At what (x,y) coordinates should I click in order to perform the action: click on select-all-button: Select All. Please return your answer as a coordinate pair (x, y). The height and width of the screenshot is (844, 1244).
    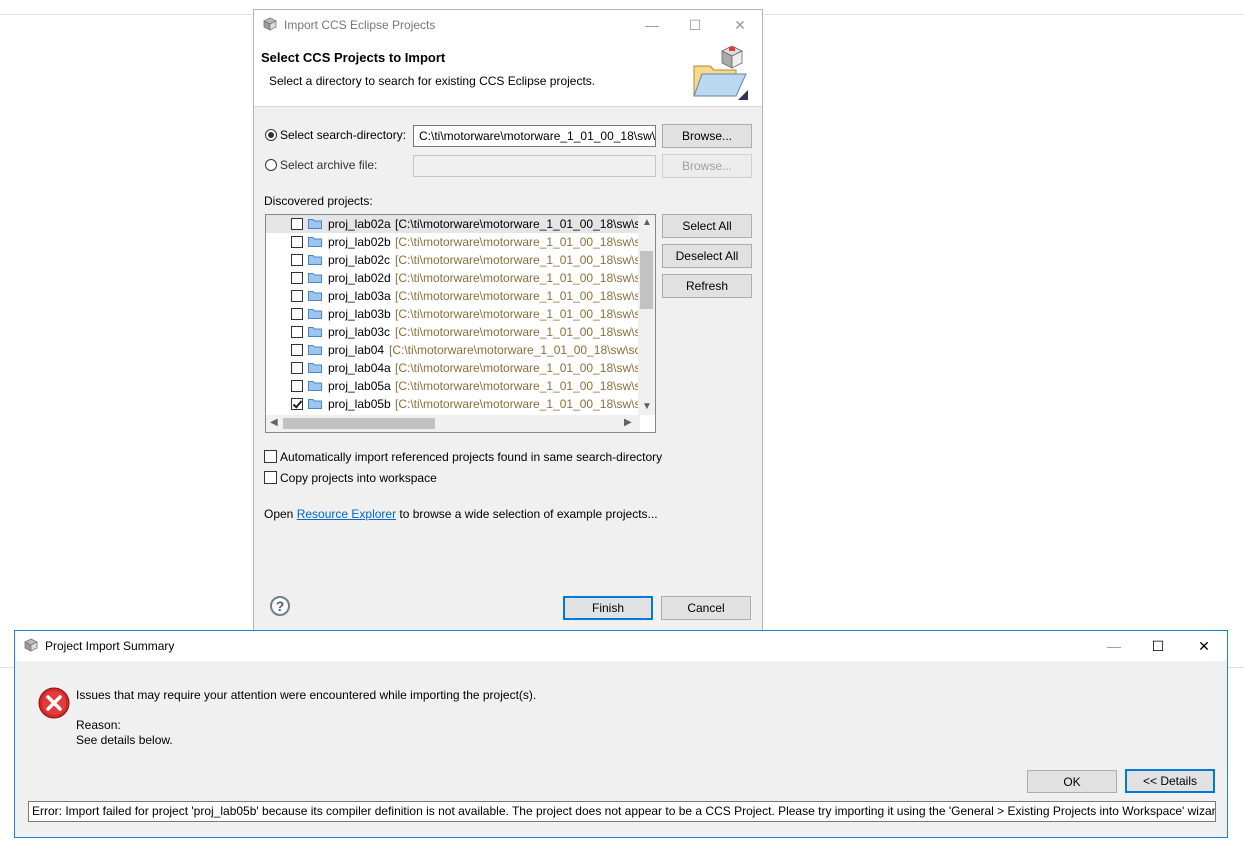
    Looking at the image, I should click on (707, 226).